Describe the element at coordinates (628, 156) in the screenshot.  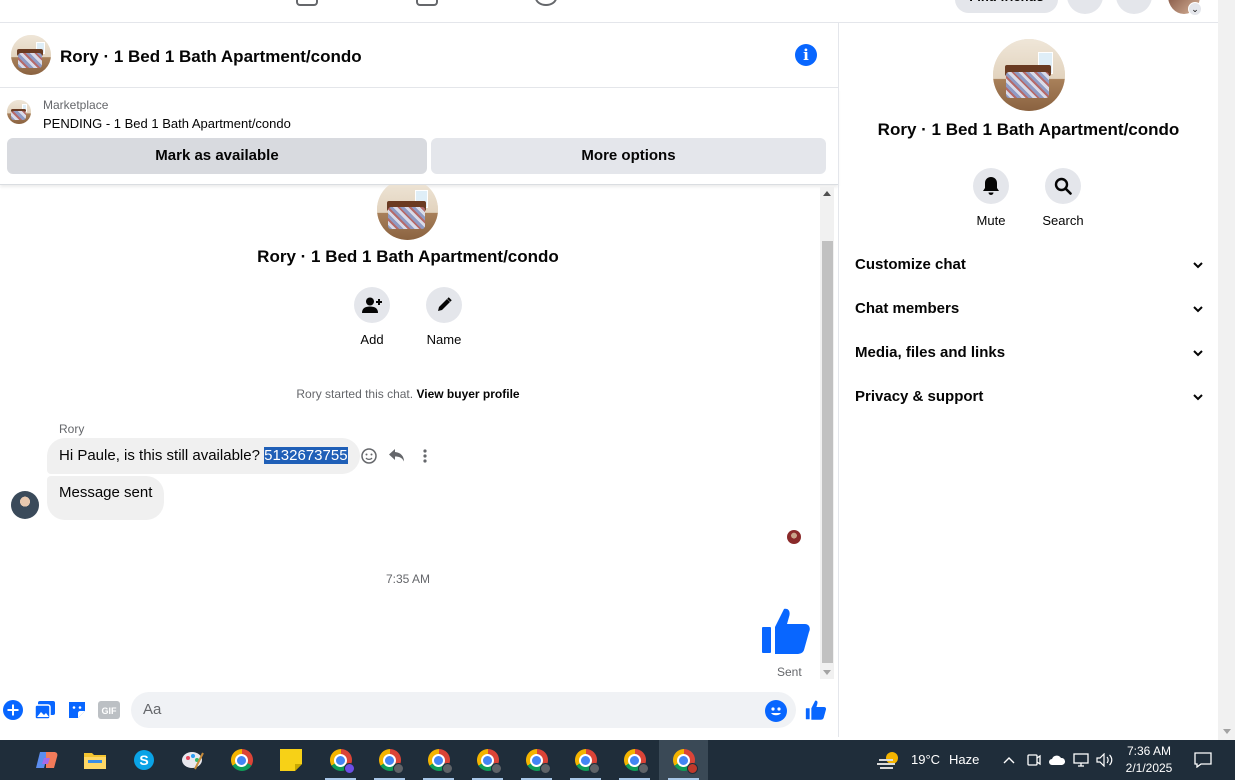
I see `more-options-button: More options` at that location.